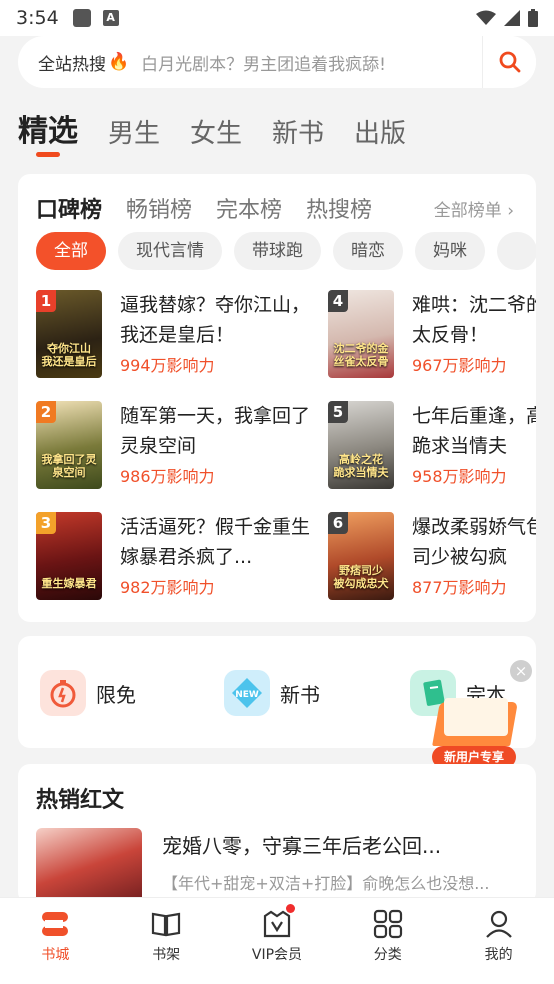 The width and height of the screenshot is (554, 984). I want to click on book-title: 爆改柔弱娇气包，野痞司少被勾疯, so click(474, 542).